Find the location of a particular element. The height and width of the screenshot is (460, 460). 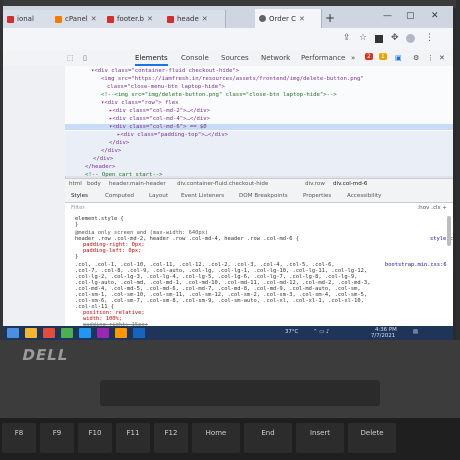

tab-network: Network is located at coordinates (275, 58).